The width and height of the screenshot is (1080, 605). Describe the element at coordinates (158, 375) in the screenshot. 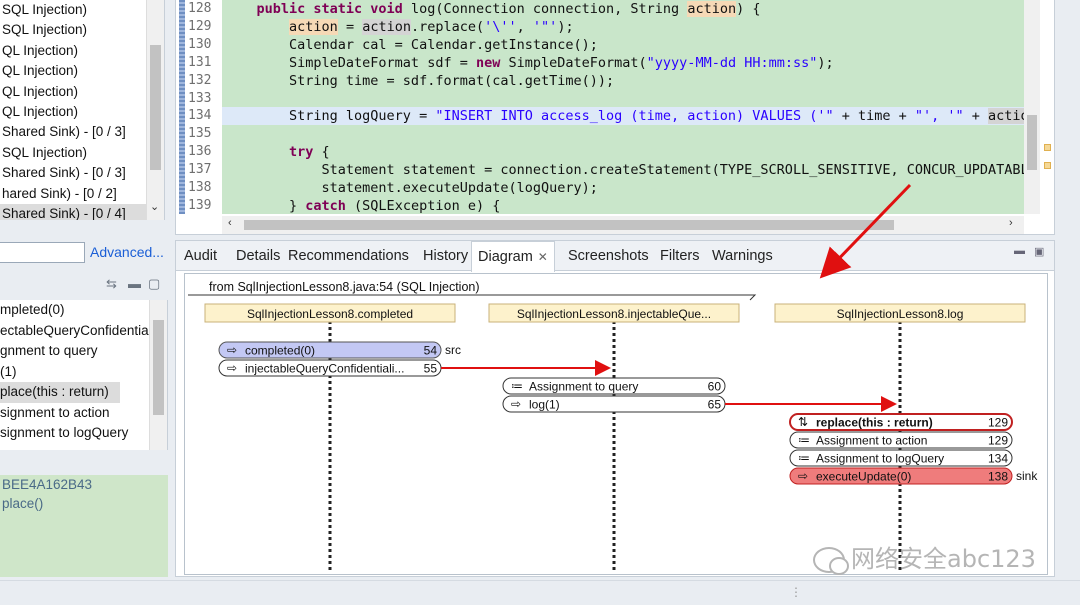

I see `trace-scrollbar` at that location.